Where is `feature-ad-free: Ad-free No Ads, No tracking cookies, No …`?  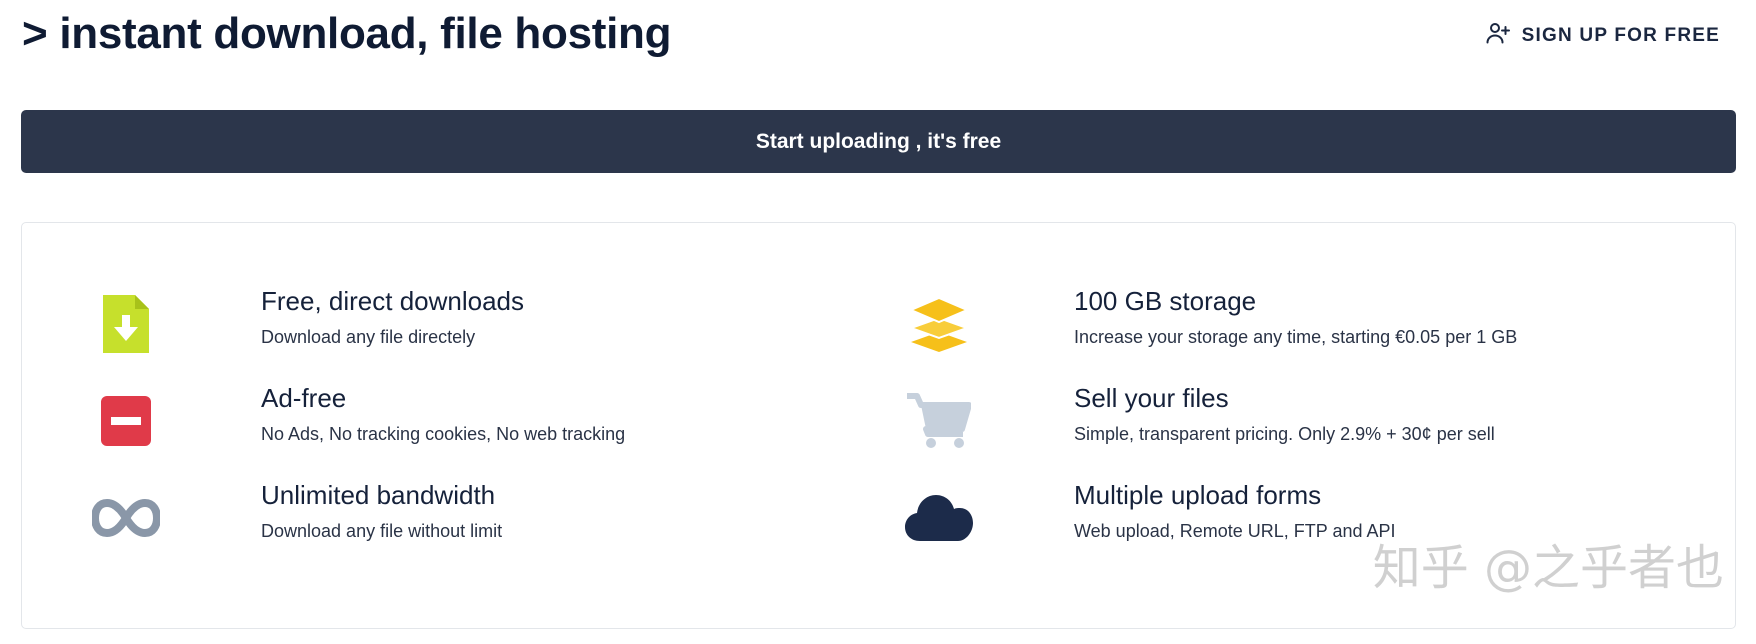 feature-ad-free: Ad-free No Ads, No tracking cookies, No … is located at coordinates (468, 423).